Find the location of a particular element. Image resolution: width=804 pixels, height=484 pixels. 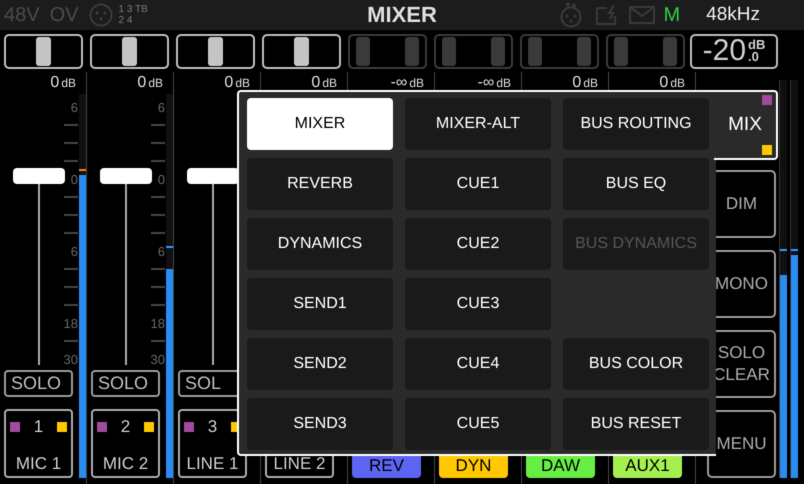

menu-item: CUE5 is located at coordinates (478, 424).